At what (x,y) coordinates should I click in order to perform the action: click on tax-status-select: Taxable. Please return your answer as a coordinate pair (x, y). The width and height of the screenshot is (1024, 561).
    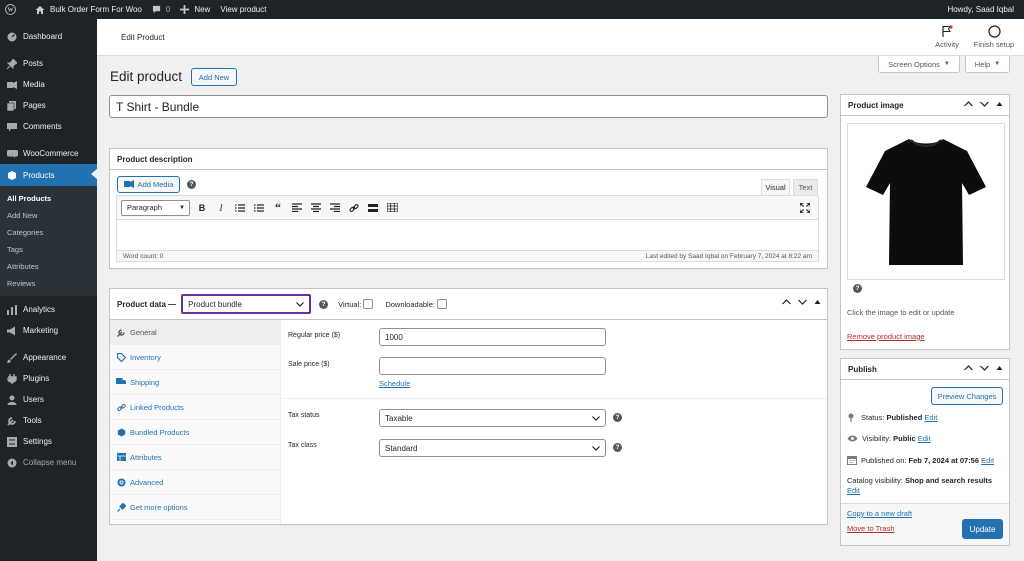
    Looking at the image, I should click on (492, 418).